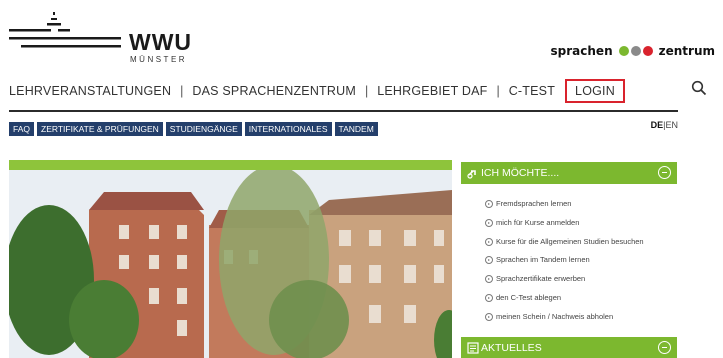  What do you see at coordinates (343, 111) in the screenshot?
I see `nav-divider` at bounding box center [343, 111].